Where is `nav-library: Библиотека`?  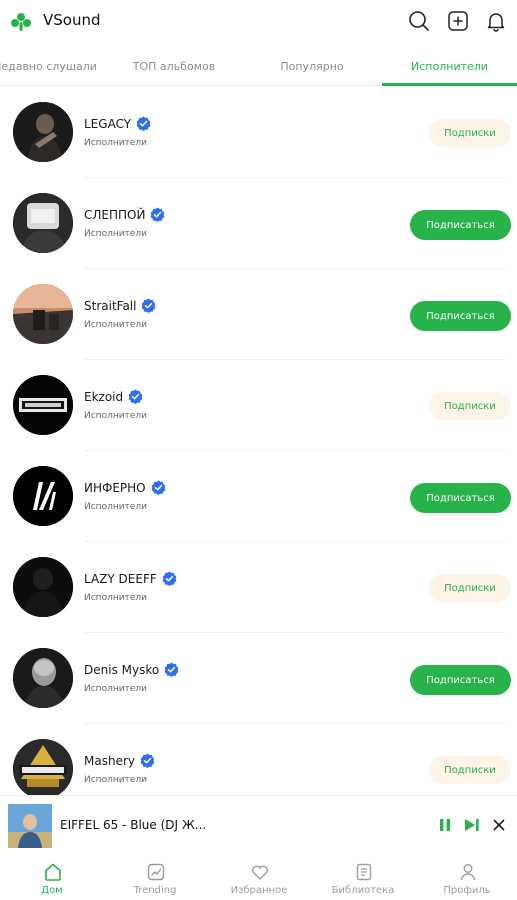 nav-library: Библиотека is located at coordinates (363, 877).